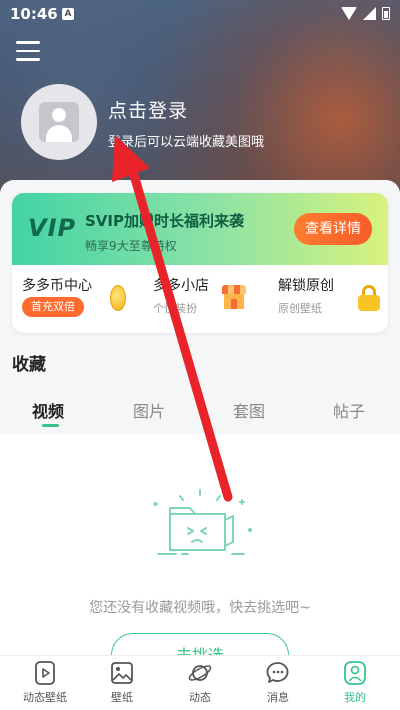 The height and width of the screenshot is (710, 400). I want to click on image-icon, so click(122, 673).